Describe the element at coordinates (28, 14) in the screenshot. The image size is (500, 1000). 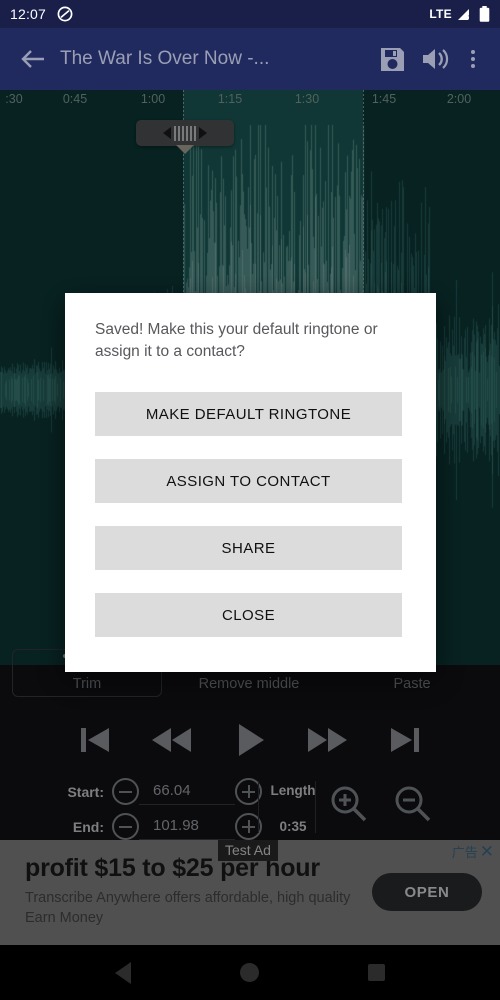
I see `status-time: 12:07` at that location.